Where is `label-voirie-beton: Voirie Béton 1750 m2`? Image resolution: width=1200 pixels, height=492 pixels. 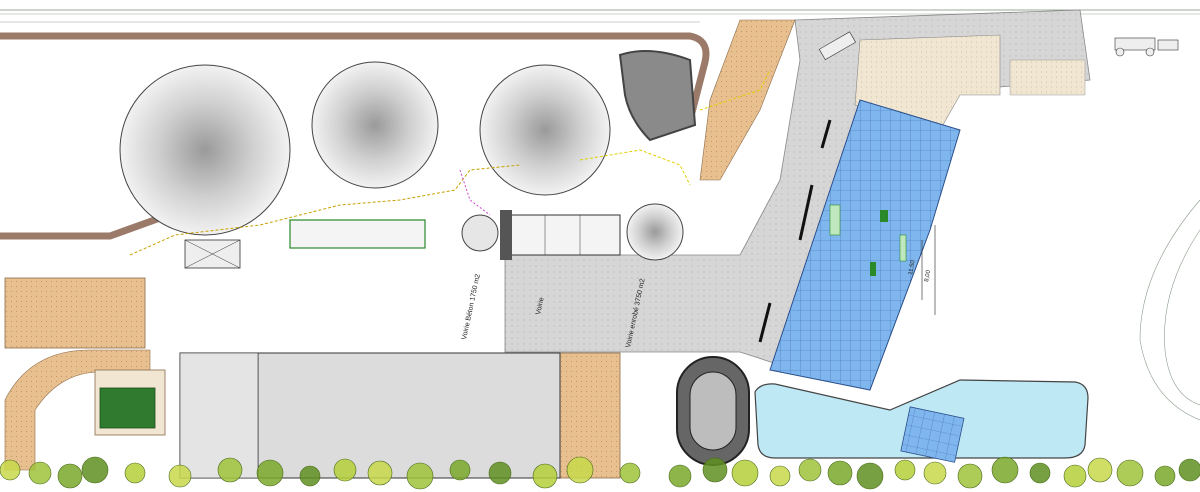 label-voirie-beton: Voirie Béton 1750 m2 is located at coordinates (471, 306).